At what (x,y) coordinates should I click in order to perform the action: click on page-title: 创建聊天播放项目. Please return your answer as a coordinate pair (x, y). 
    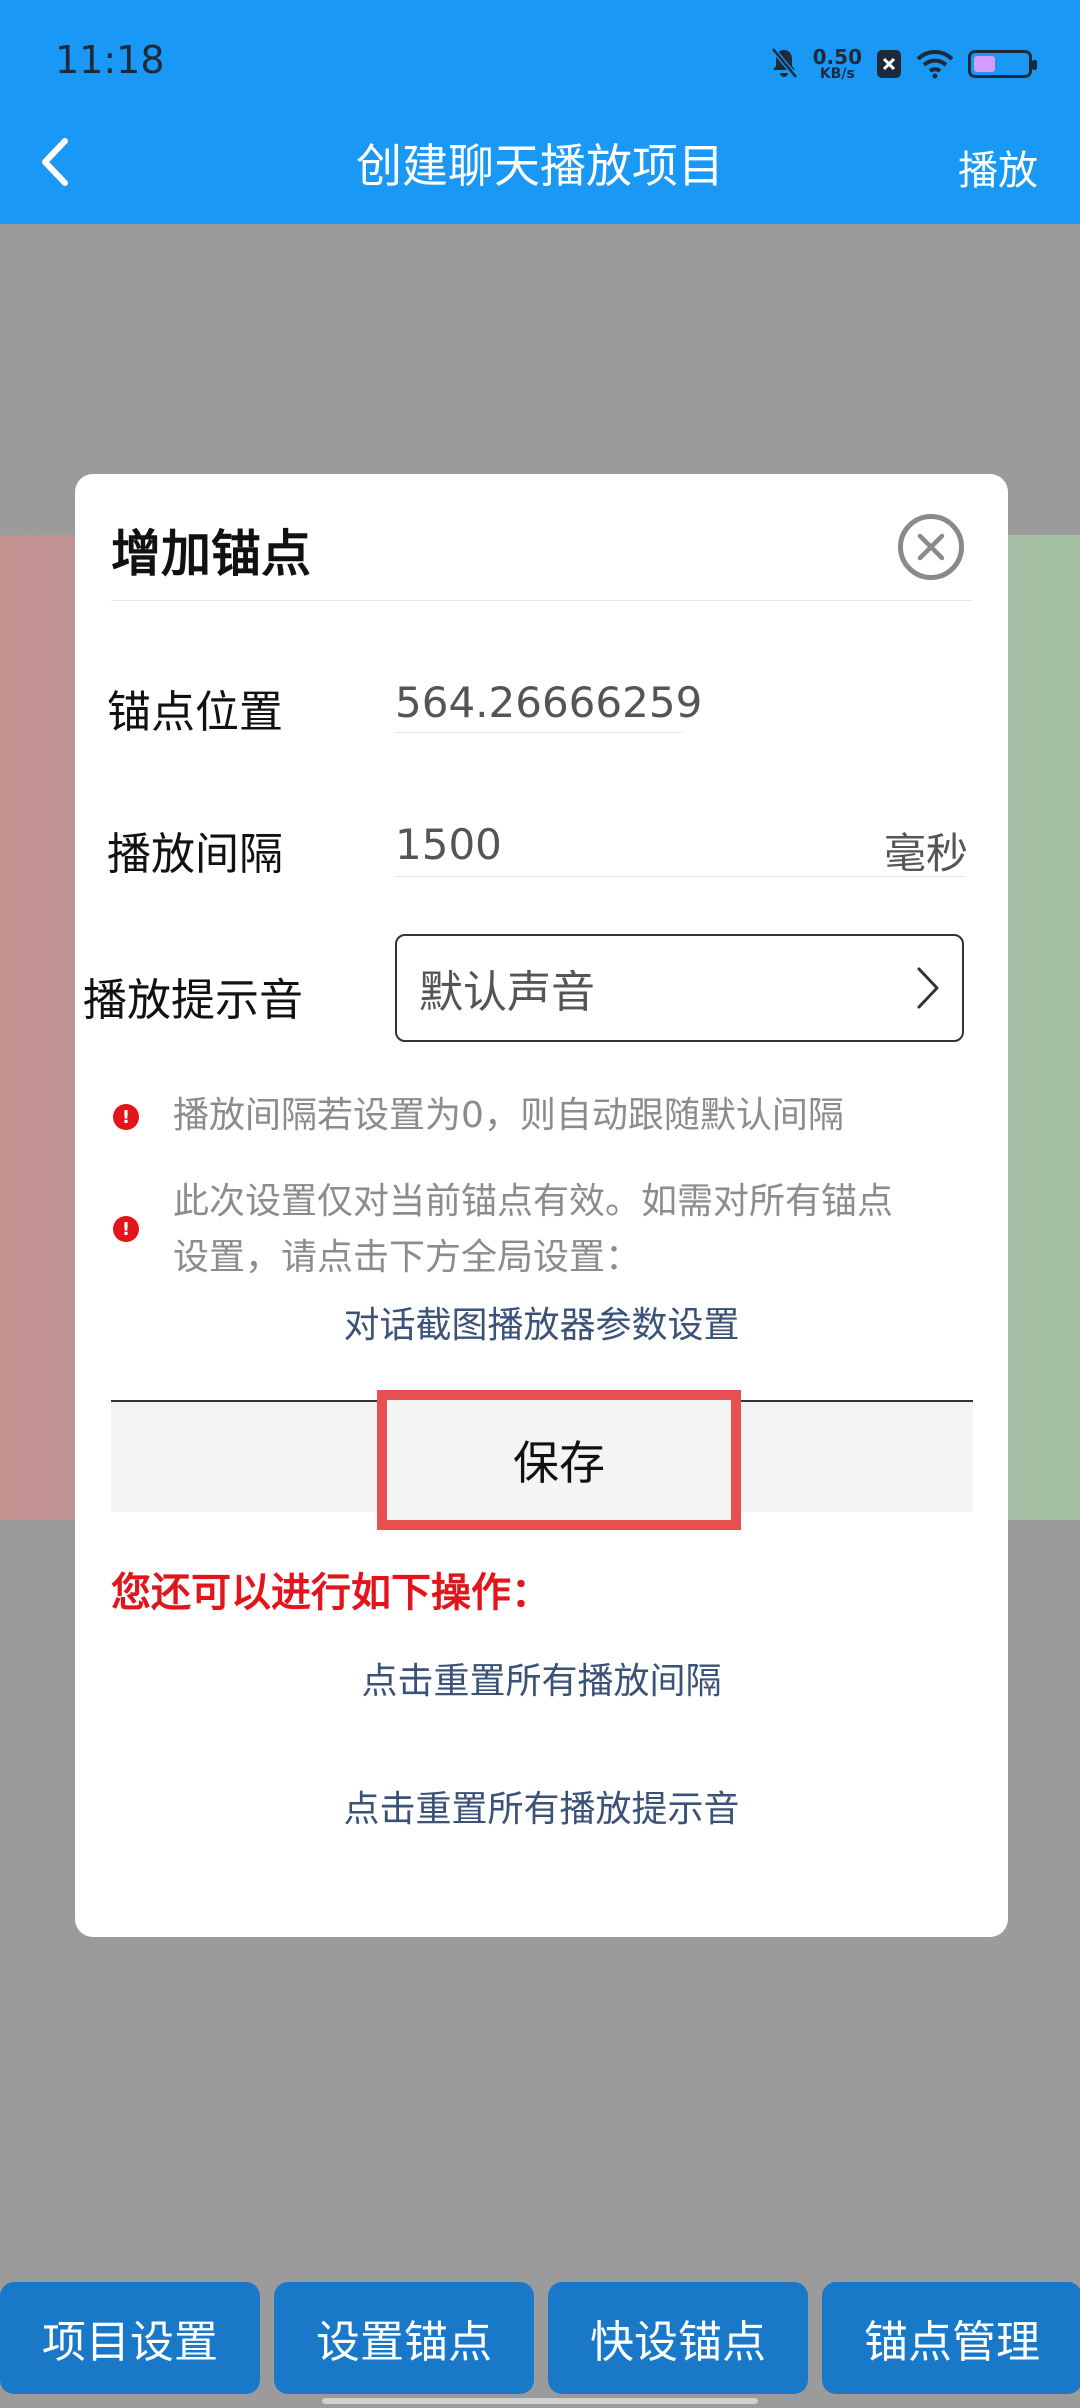
    Looking at the image, I should click on (540, 166).